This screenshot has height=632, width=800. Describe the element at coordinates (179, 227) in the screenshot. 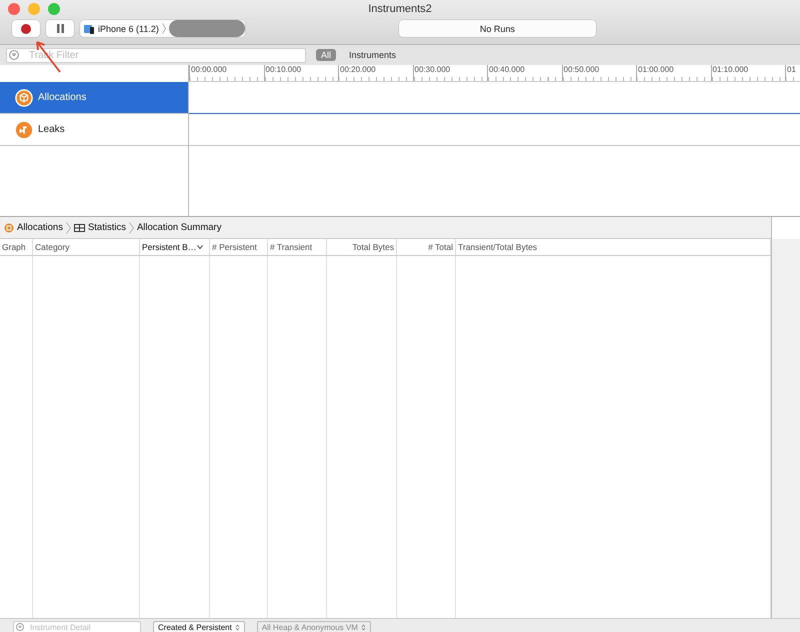

I see `breadcrumb-item: Allocation Summary` at that location.